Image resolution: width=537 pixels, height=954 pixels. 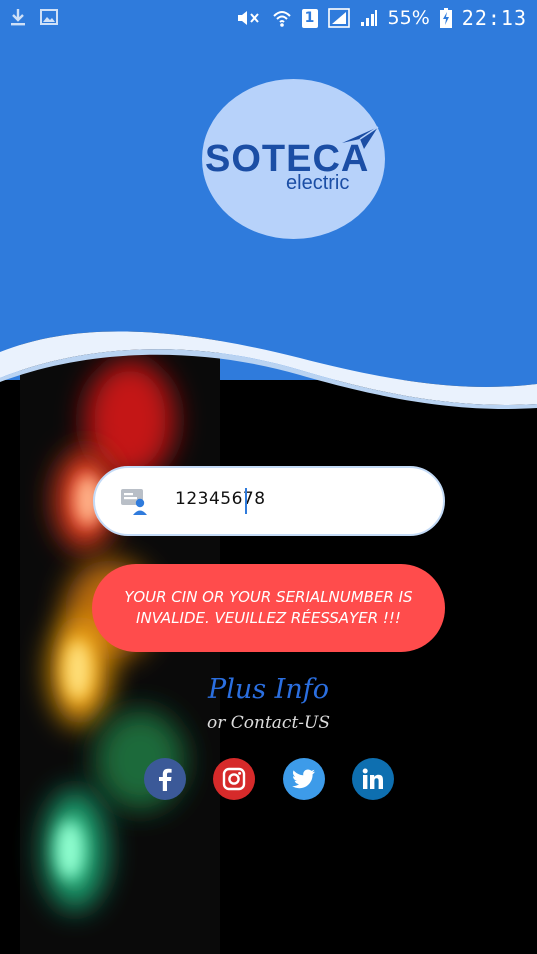 What do you see at coordinates (338, 18) in the screenshot?
I see `signal-icon` at bounding box center [338, 18].